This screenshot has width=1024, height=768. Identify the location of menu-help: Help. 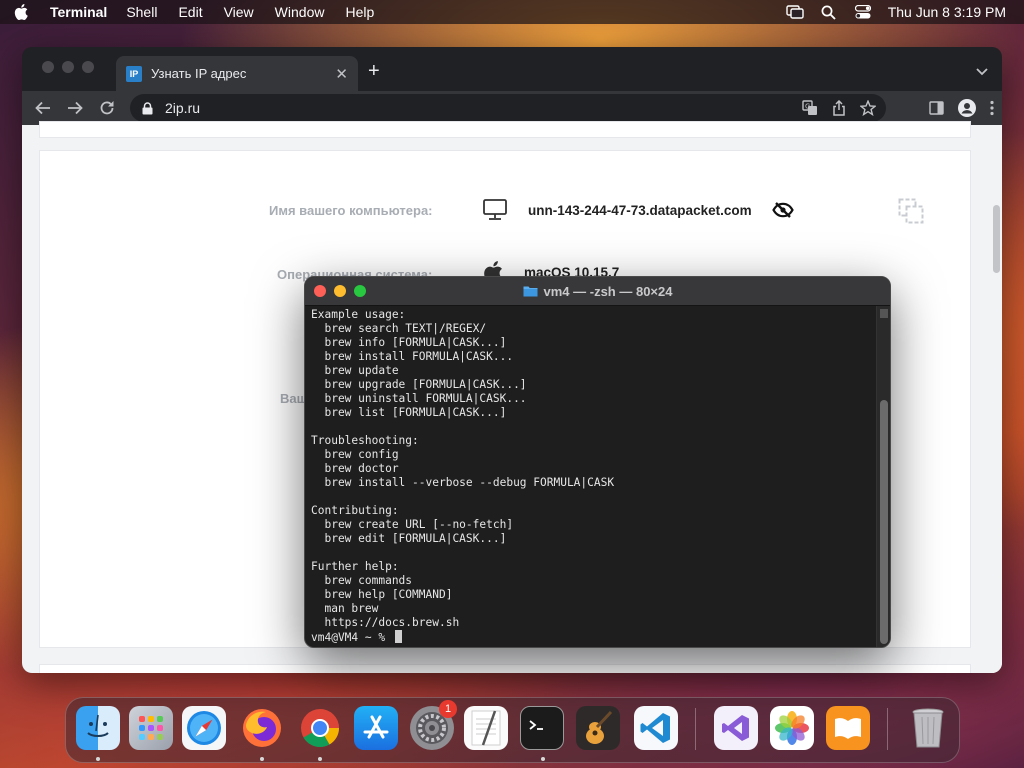
(359, 12).